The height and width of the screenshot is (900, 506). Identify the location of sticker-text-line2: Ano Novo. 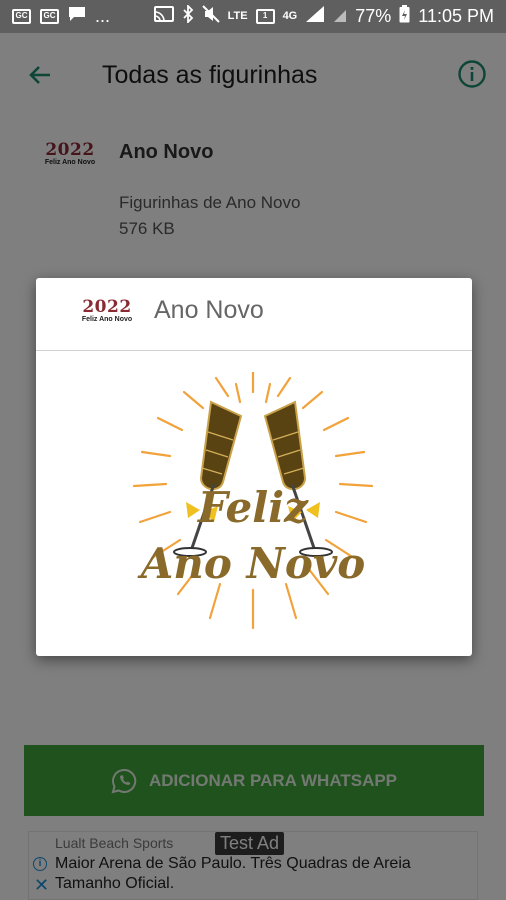
(251, 563).